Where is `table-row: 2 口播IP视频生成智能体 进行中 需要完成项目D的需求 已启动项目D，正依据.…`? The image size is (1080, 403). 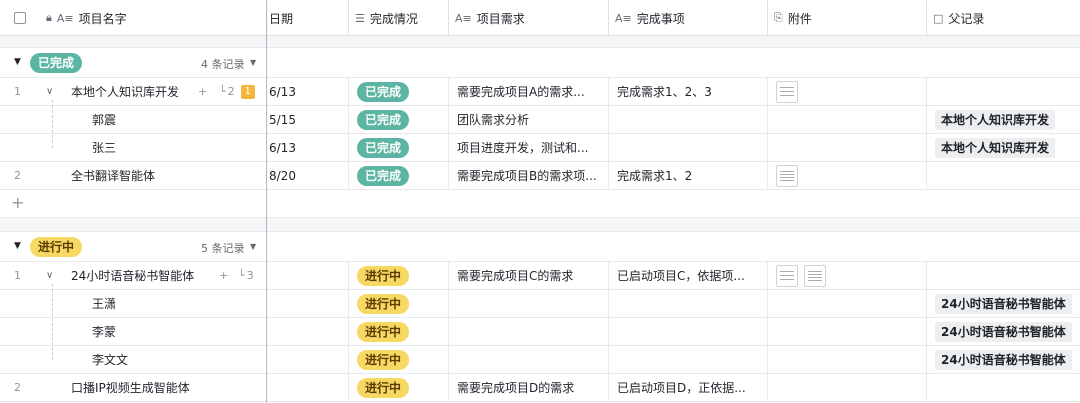
table-row: 2 口播IP视频生成智能体 进行中 需要完成项目D的需求 已启动项目D，正依据.… is located at coordinates (540, 388).